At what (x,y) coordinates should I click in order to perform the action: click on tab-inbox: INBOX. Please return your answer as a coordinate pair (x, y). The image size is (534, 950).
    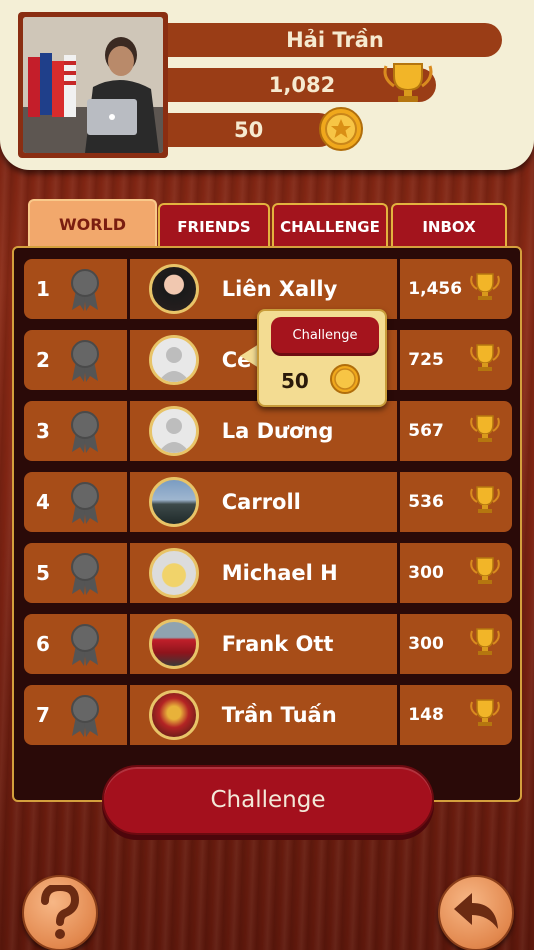
    Looking at the image, I should click on (449, 226).